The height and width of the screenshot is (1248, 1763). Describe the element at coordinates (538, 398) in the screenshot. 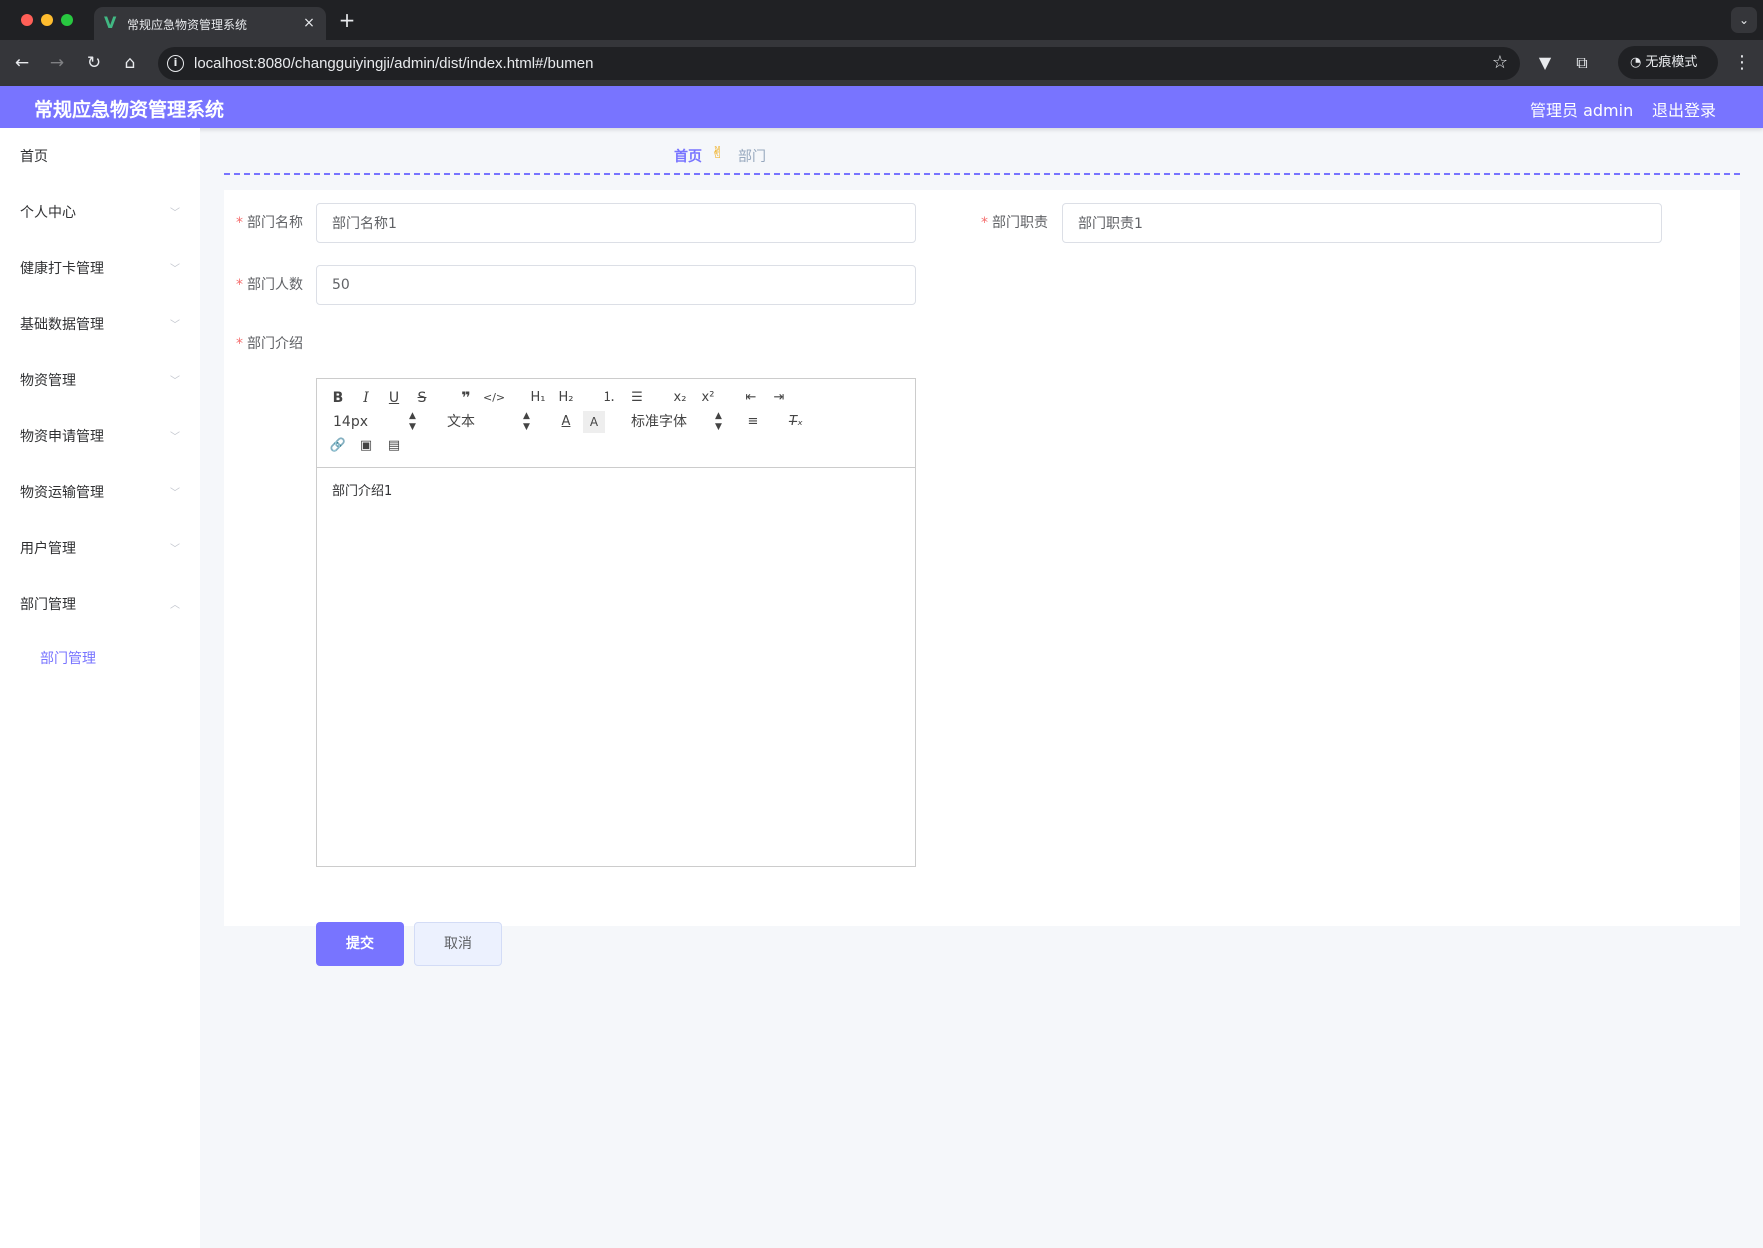

I see `heading1-icon: H₁` at that location.